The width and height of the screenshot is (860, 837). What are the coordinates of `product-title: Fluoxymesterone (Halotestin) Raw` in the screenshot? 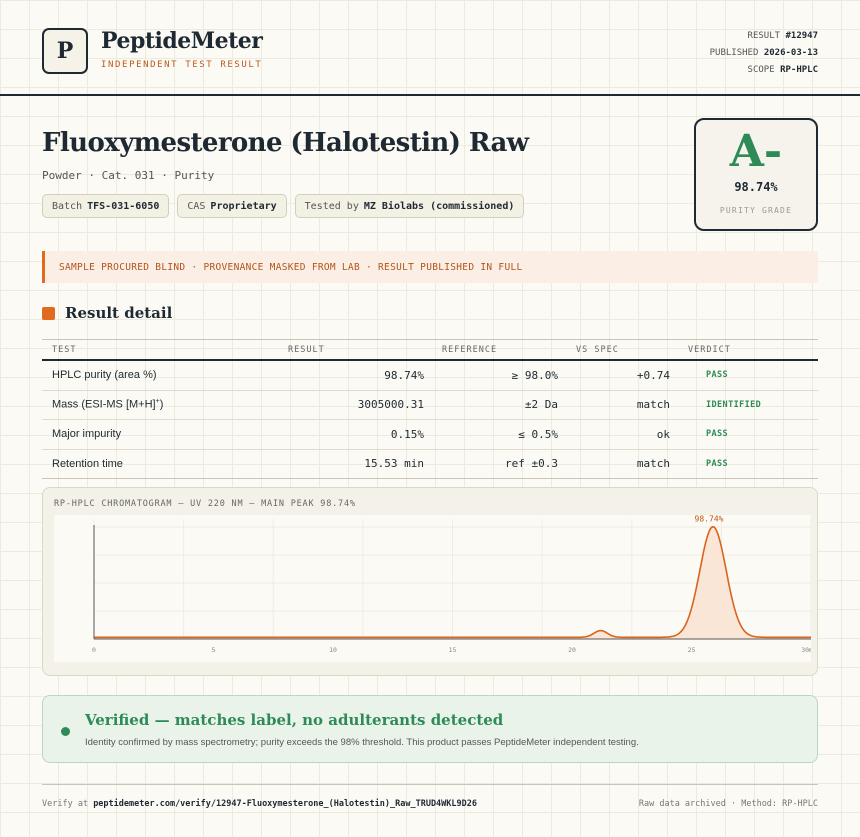 It's located at (285, 143).